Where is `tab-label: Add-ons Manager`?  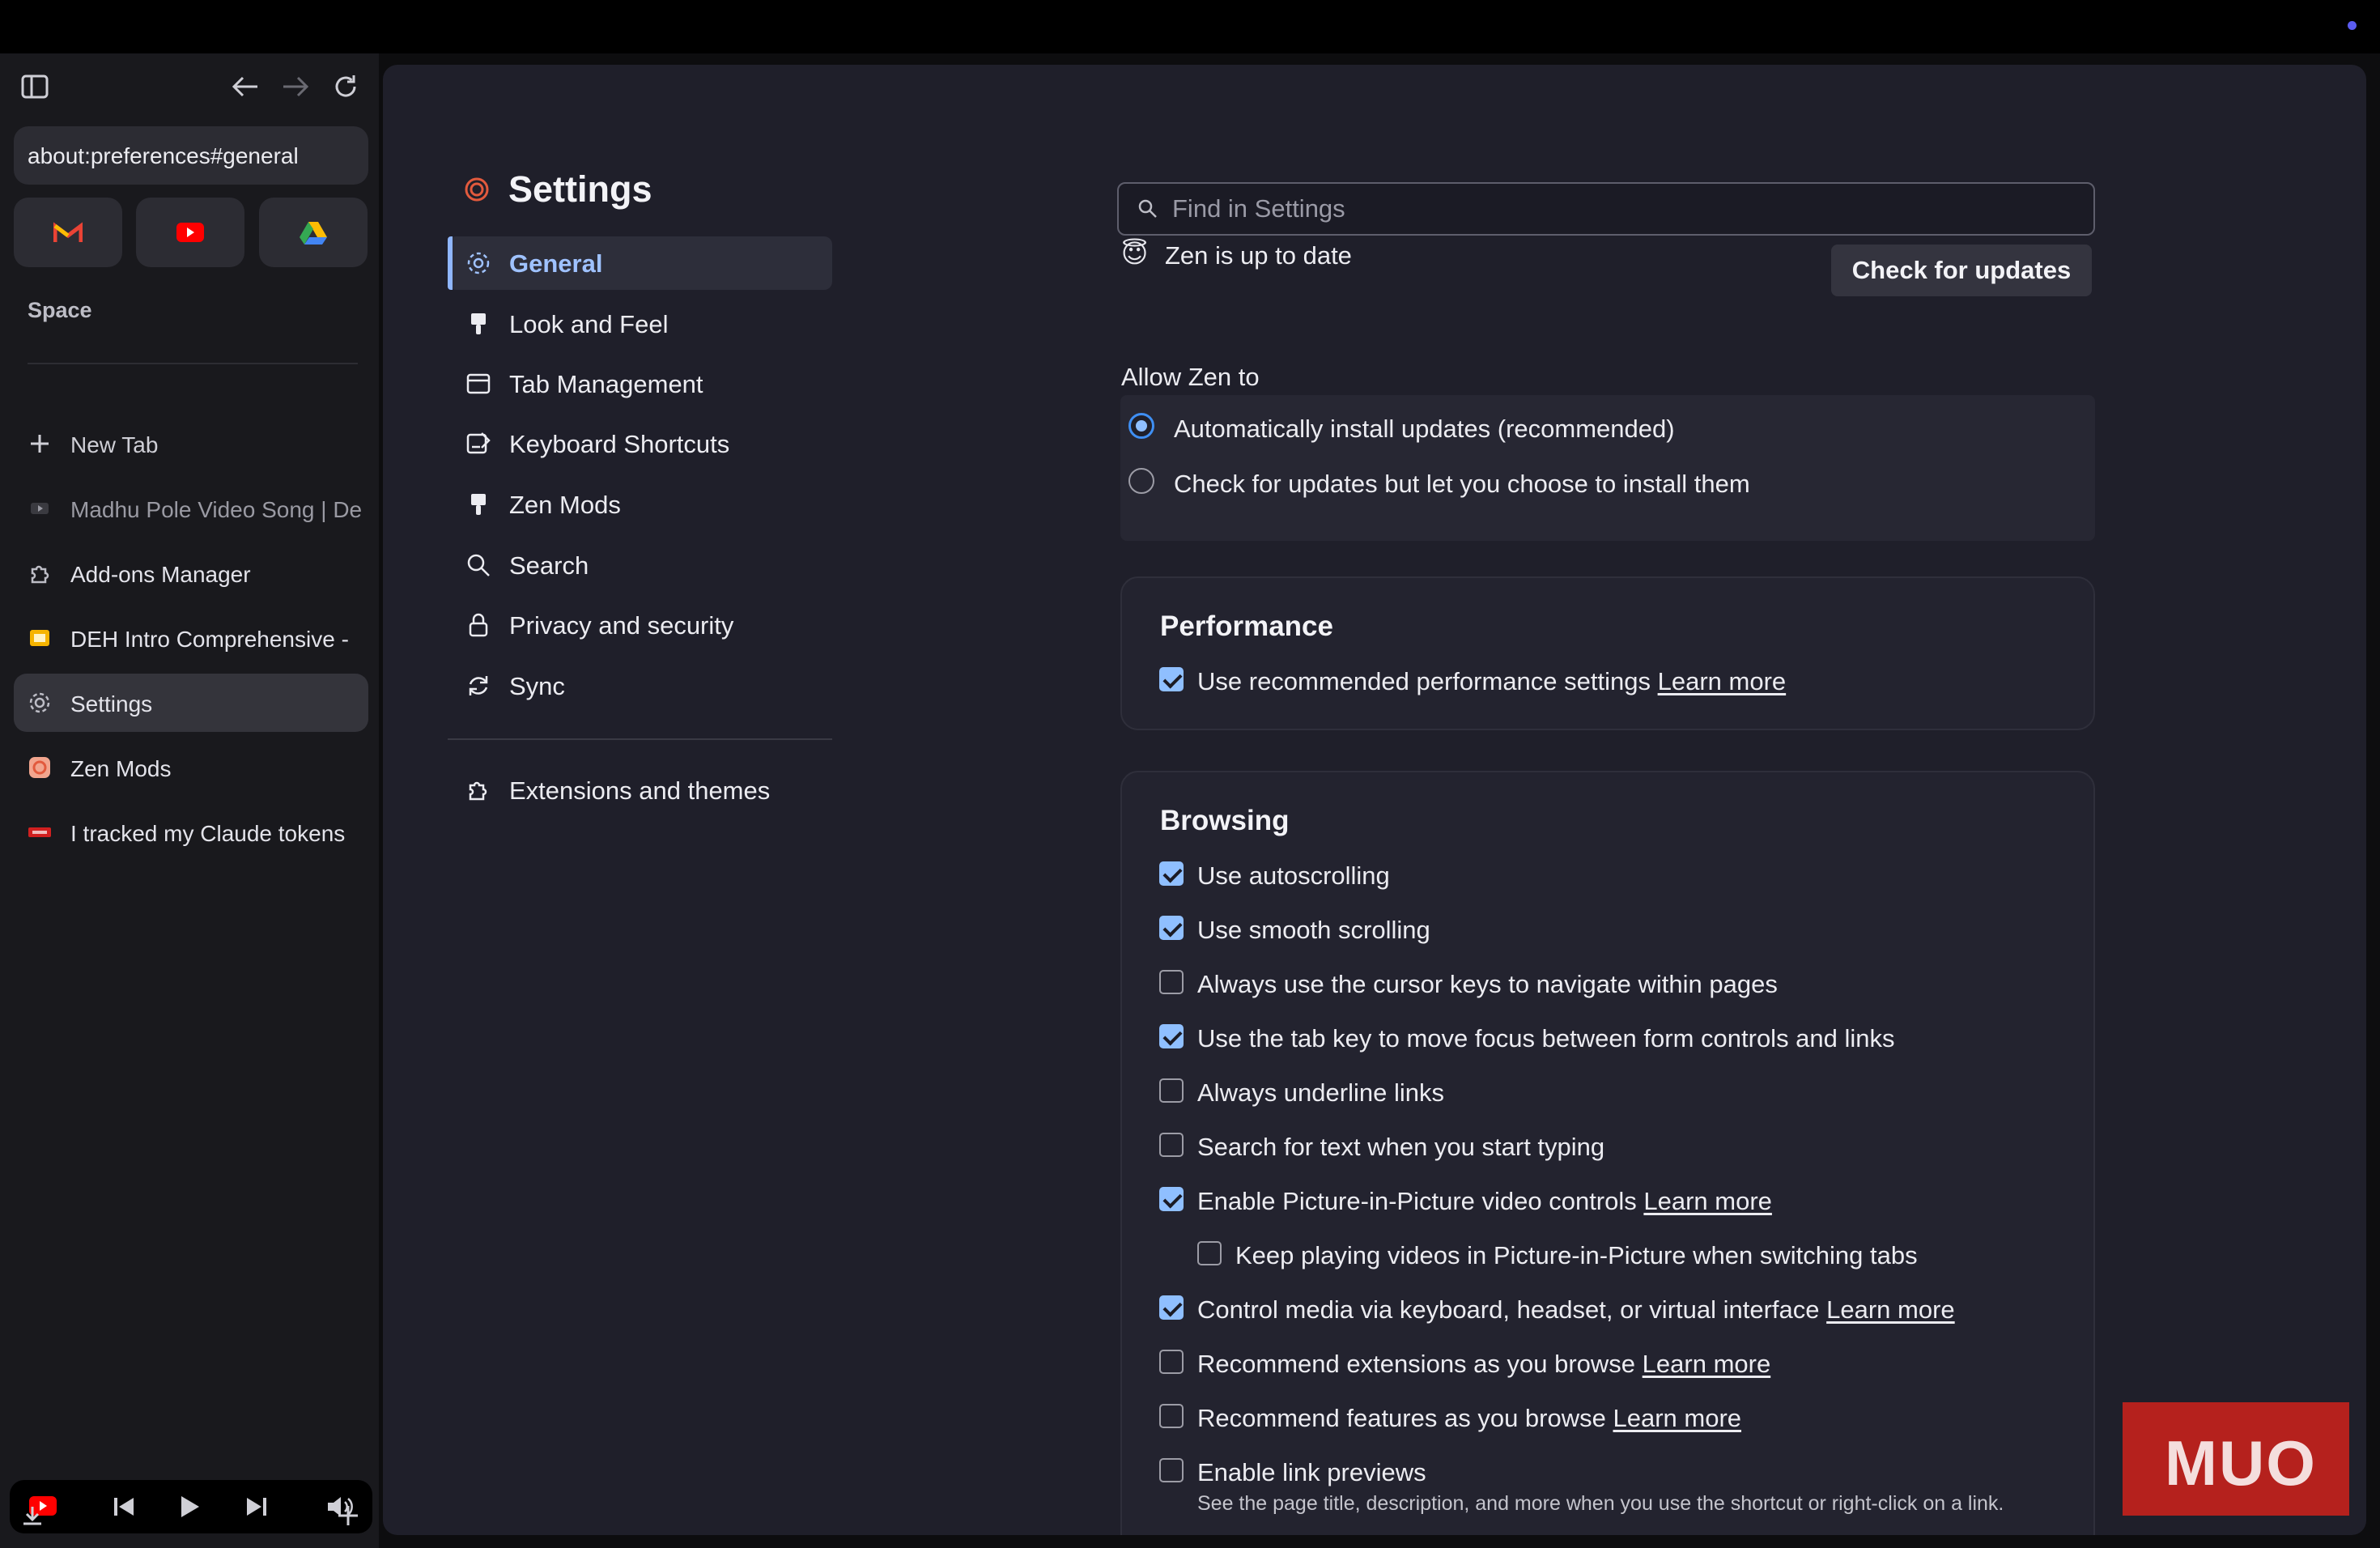 tab-label: Add-ons Manager is located at coordinates (161, 574).